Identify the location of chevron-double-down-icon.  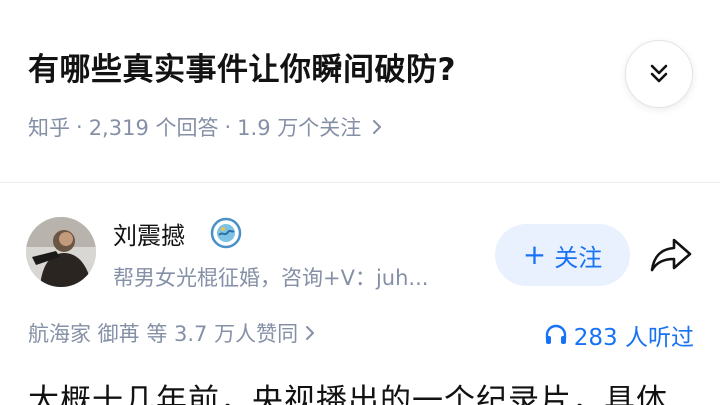
(659, 73).